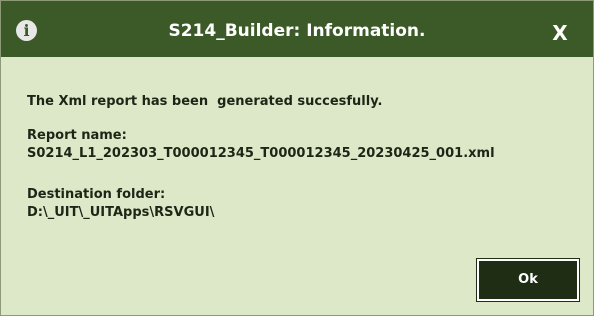 The width and height of the screenshot is (594, 316). Describe the element at coordinates (121, 212) in the screenshot. I see `destination-folder-value: D:\_UIT\_UITApps\RSVGUI\` at that location.